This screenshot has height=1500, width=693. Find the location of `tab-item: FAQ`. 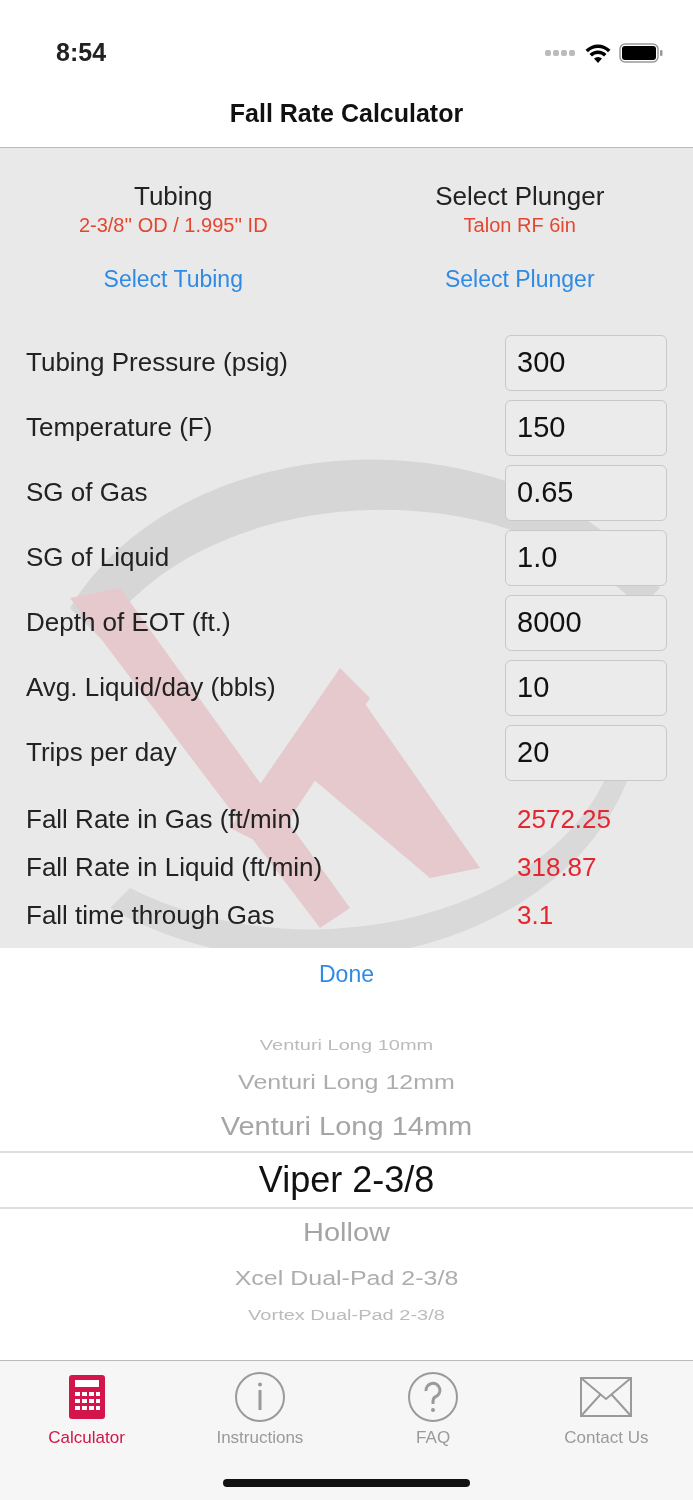

tab-item: FAQ is located at coordinates (433, 1430).